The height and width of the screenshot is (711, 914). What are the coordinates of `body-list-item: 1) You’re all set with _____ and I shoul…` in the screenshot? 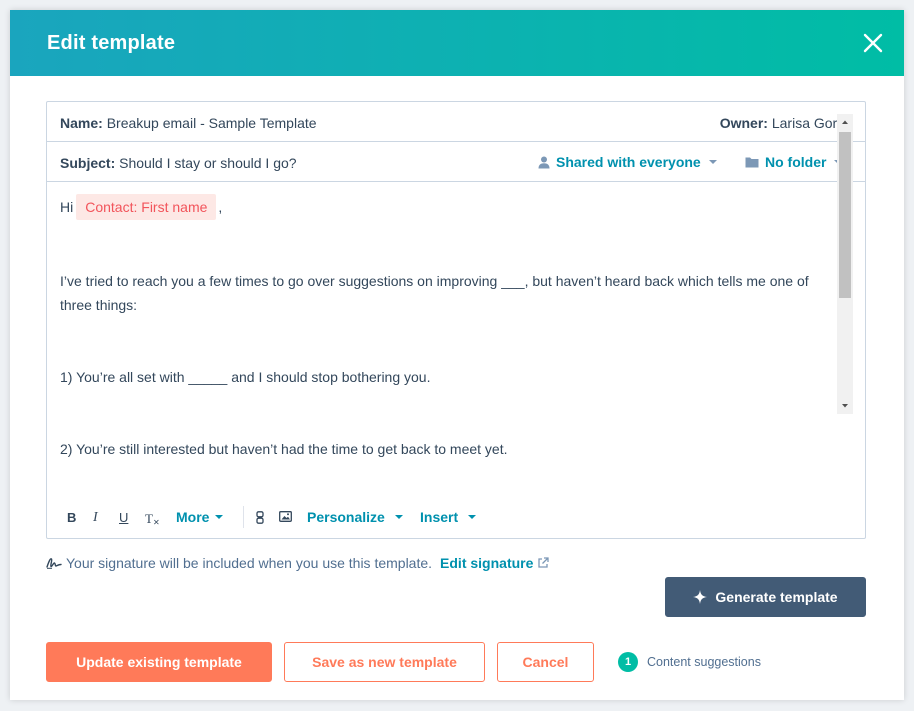 It's located at (245, 377).